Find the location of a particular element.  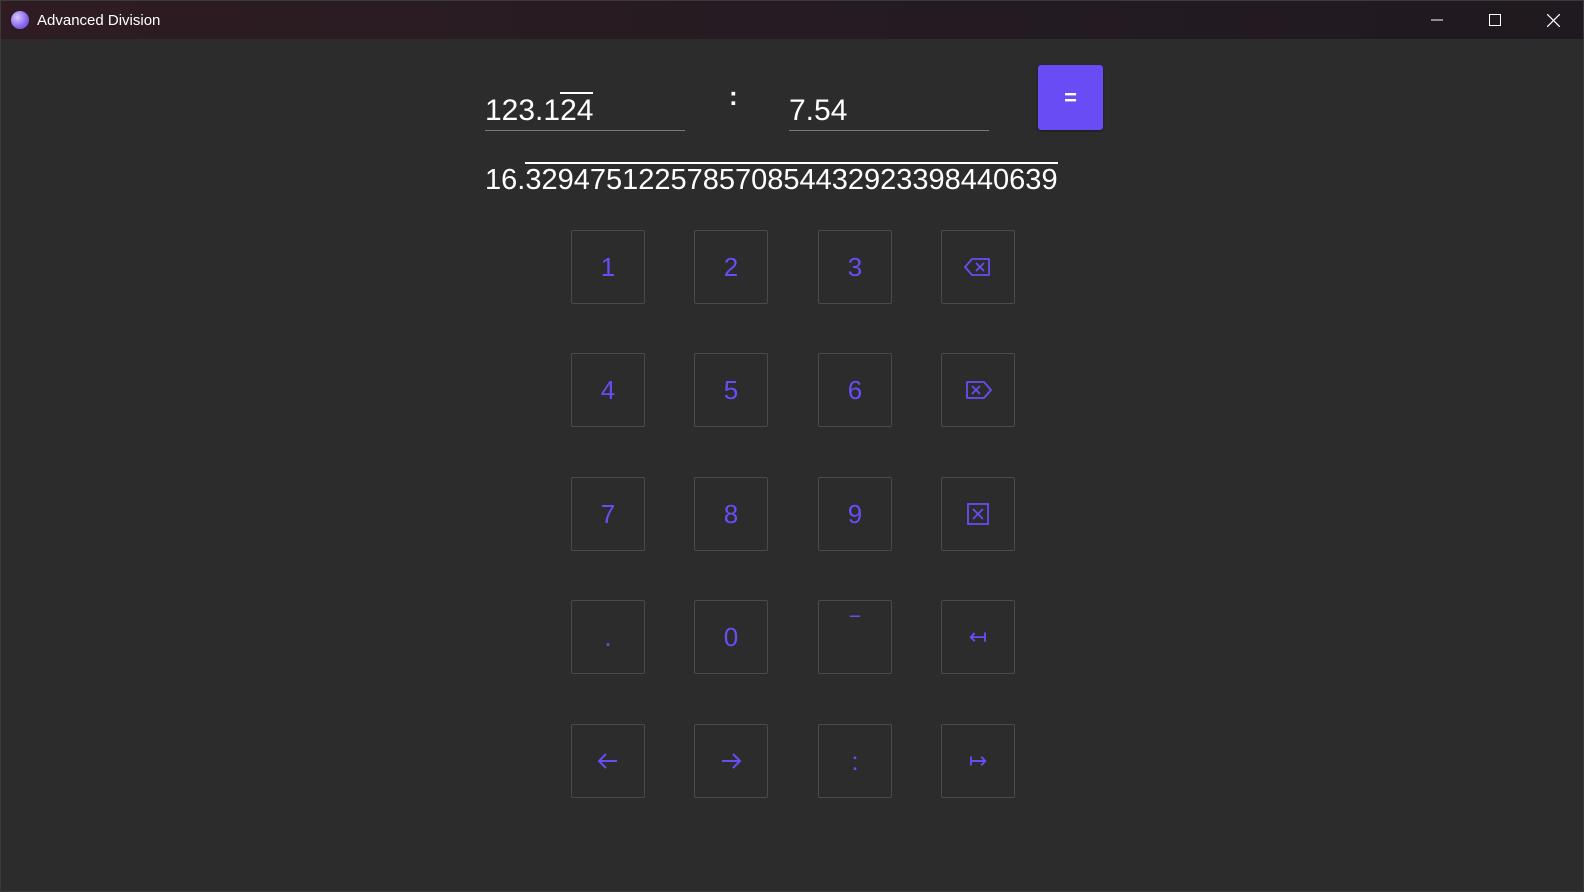

divisor-value: 7.54 is located at coordinates (818, 110).